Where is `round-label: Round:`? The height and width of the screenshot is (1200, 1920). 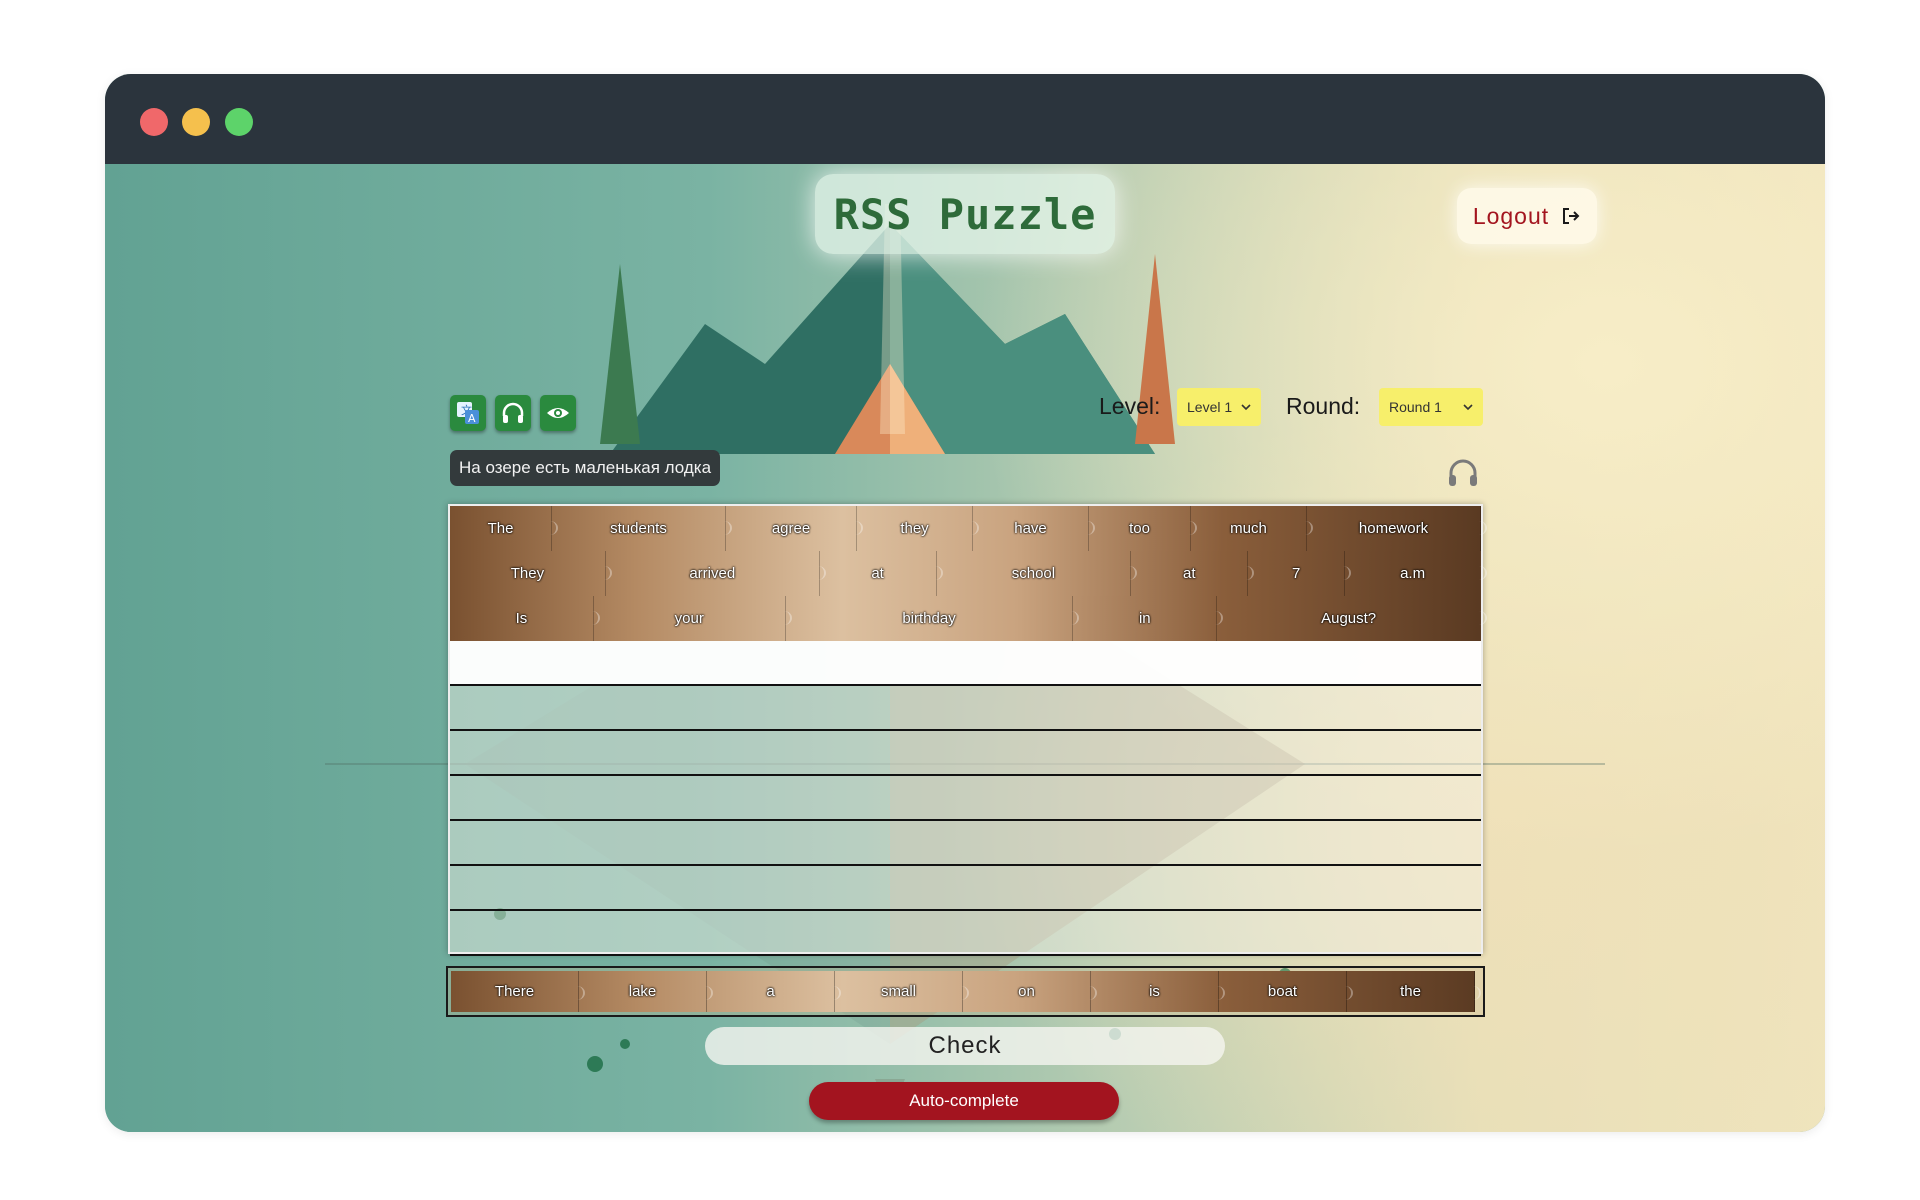 round-label: Round: is located at coordinates (1323, 406).